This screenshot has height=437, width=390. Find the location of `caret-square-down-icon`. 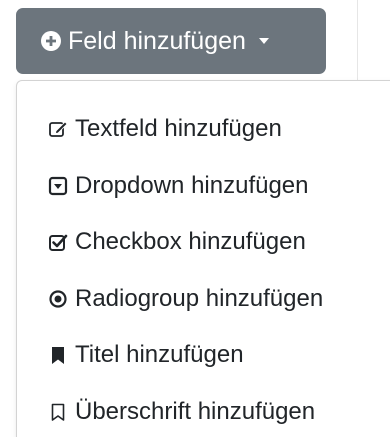

caret-square-down-icon is located at coordinates (58, 186).